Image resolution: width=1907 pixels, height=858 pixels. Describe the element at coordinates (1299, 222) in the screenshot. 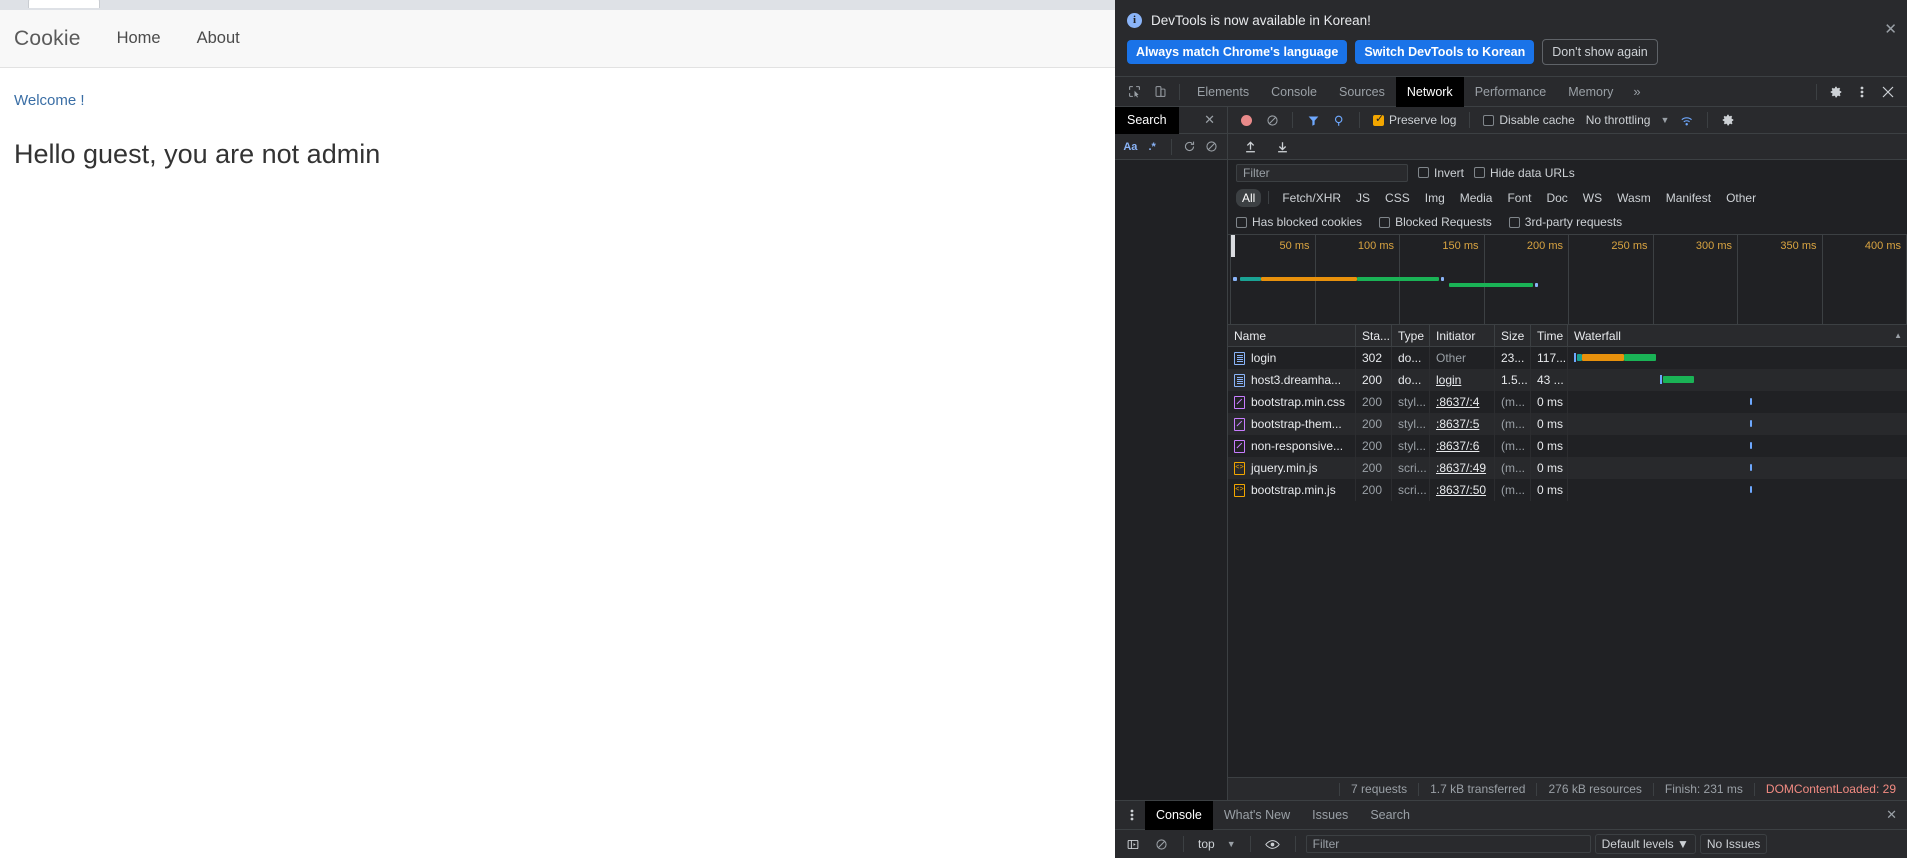

I see `has-blocked-cookies-checkbox: Has blocked cookies` at that location.